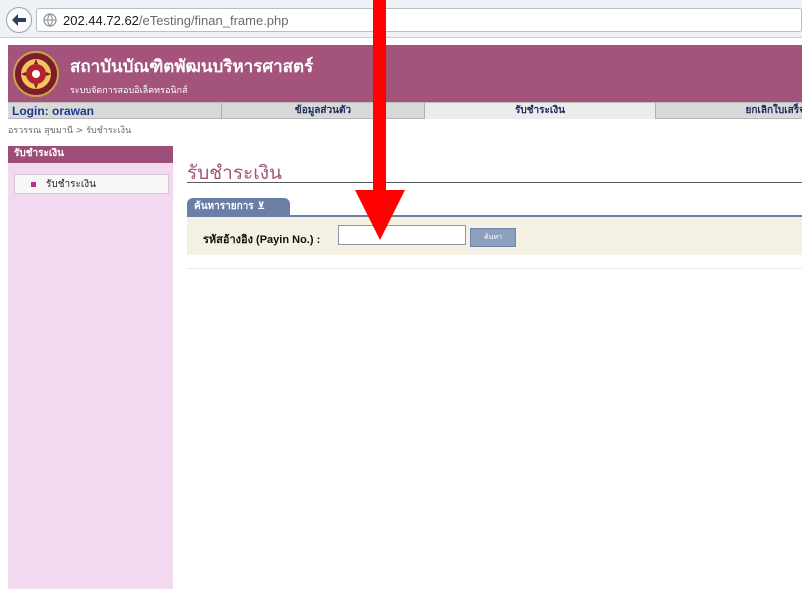 This screenshot has width=802, height=589. I want to click on sidebar-item-label: รับชำระเงิน, so click(71, 184).